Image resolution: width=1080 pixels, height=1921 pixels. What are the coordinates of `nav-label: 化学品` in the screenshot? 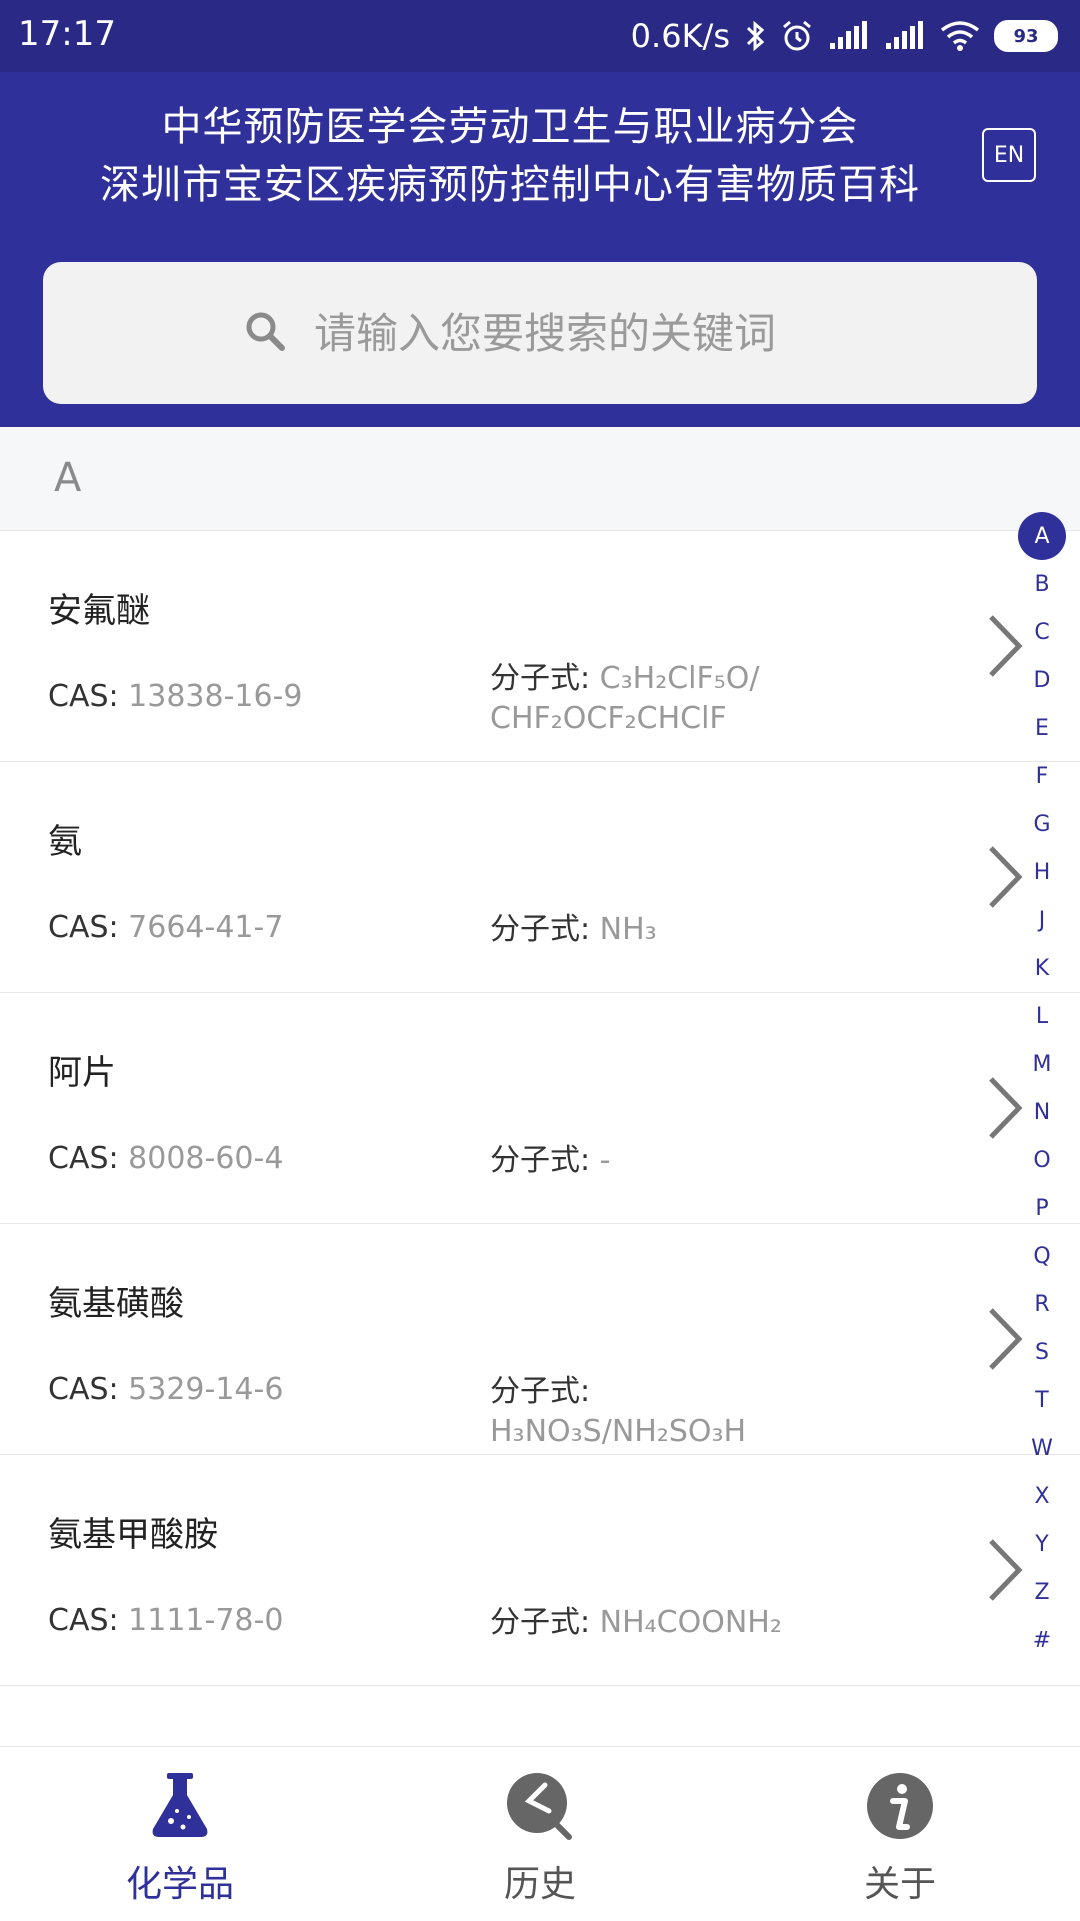 It's located at (179, 1884).